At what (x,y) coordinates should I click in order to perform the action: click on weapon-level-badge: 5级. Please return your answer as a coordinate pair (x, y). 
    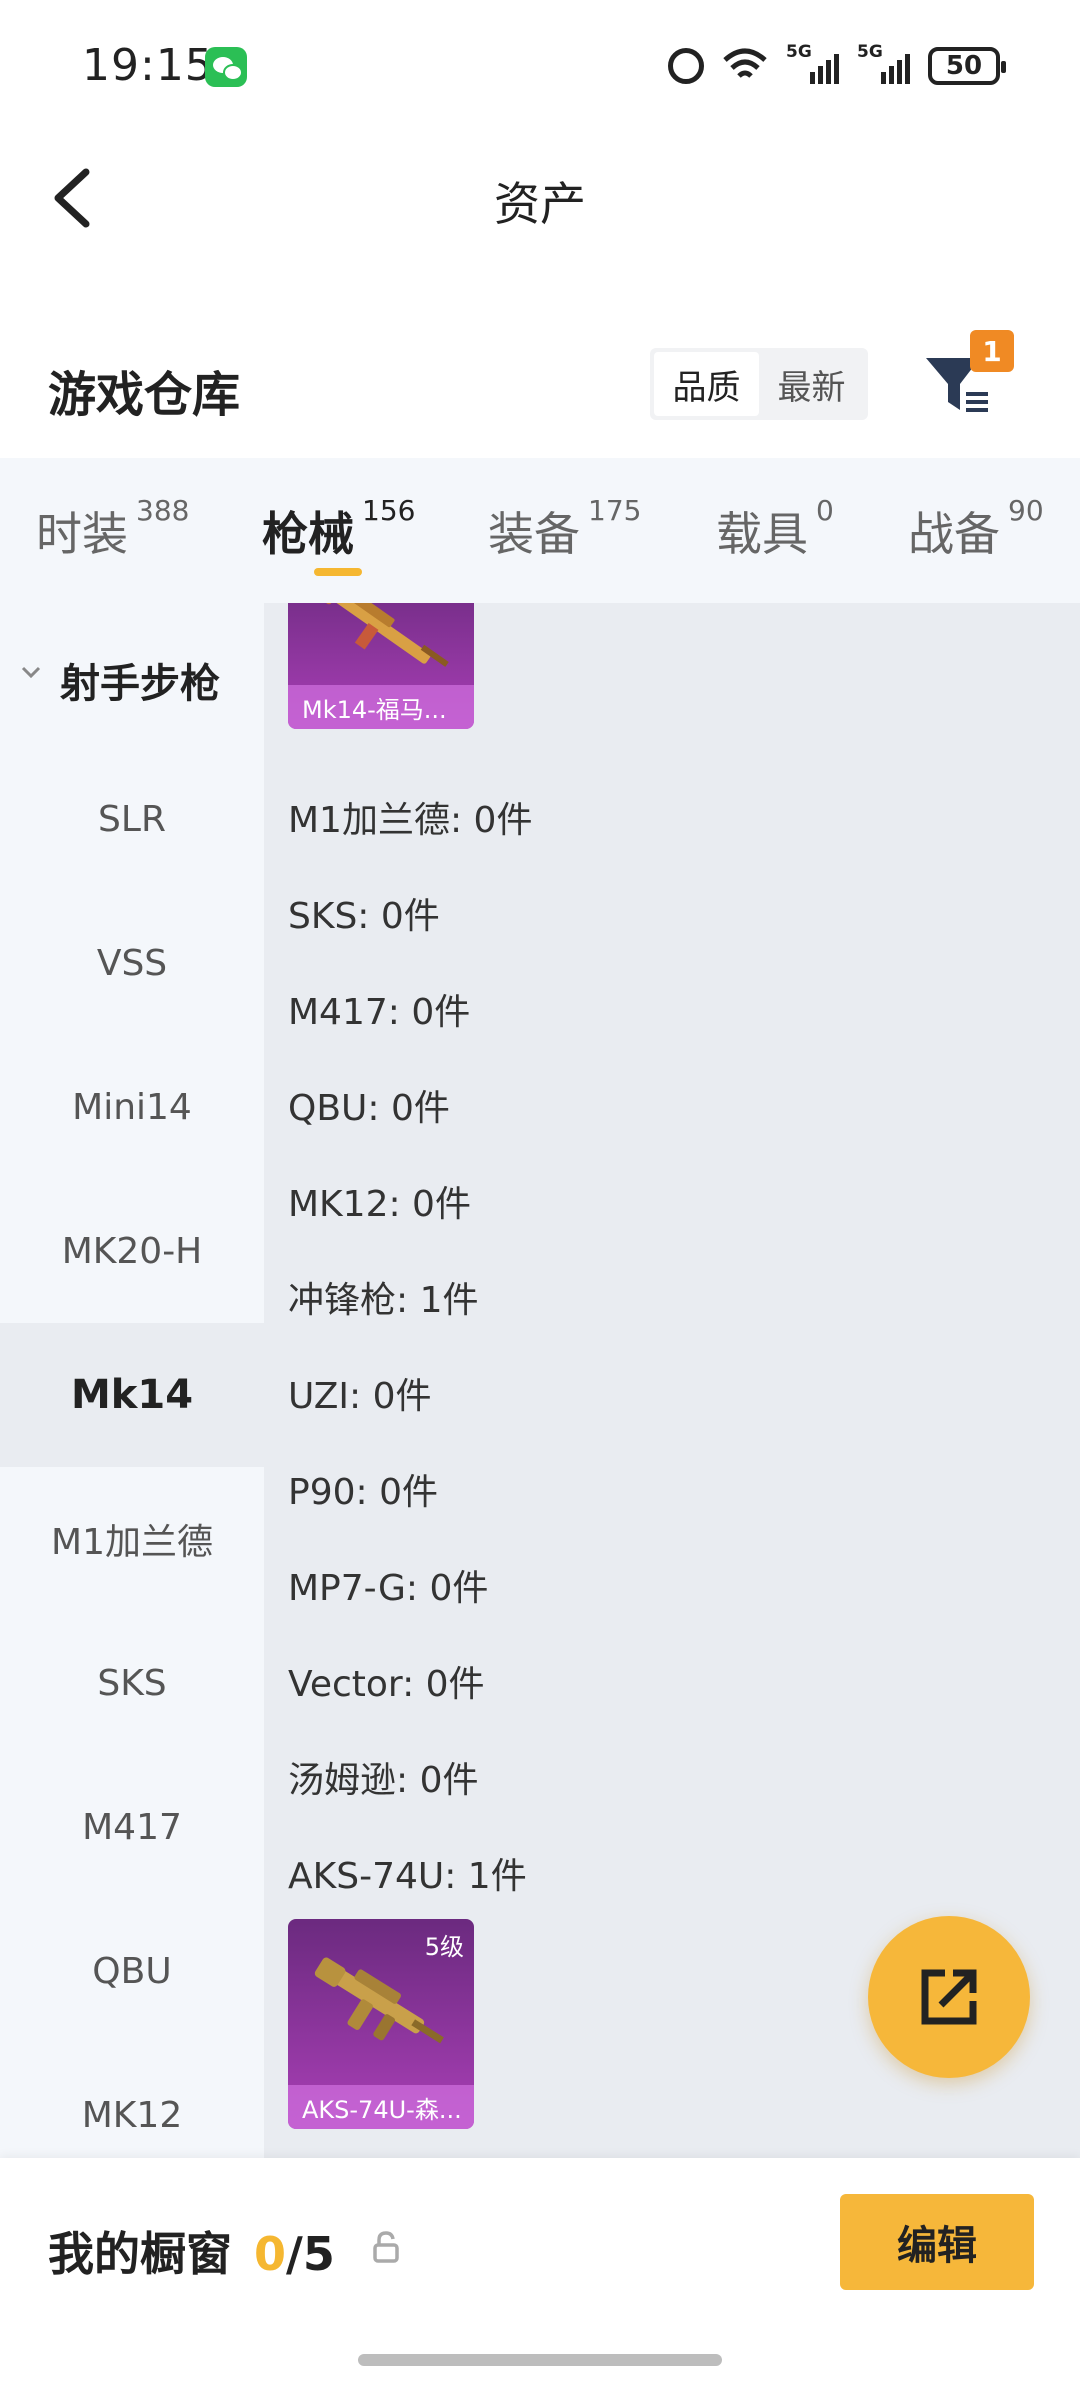
    Looking at the image, I should click on (444, 1947).